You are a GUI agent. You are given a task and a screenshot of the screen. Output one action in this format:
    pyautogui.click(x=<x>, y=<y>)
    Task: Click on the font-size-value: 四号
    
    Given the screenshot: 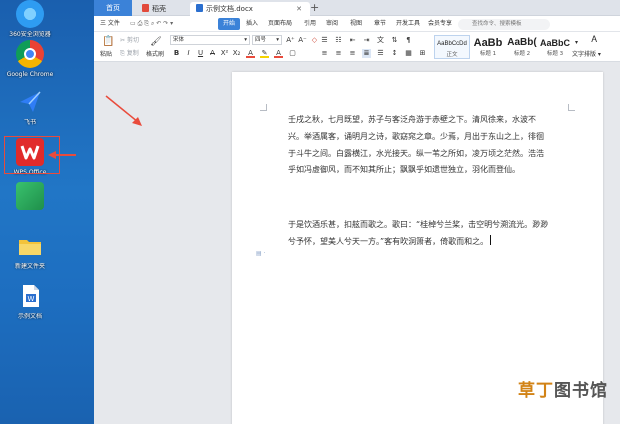 What is the action you would take?
    pyautogui.click(x=261, y=40)
    